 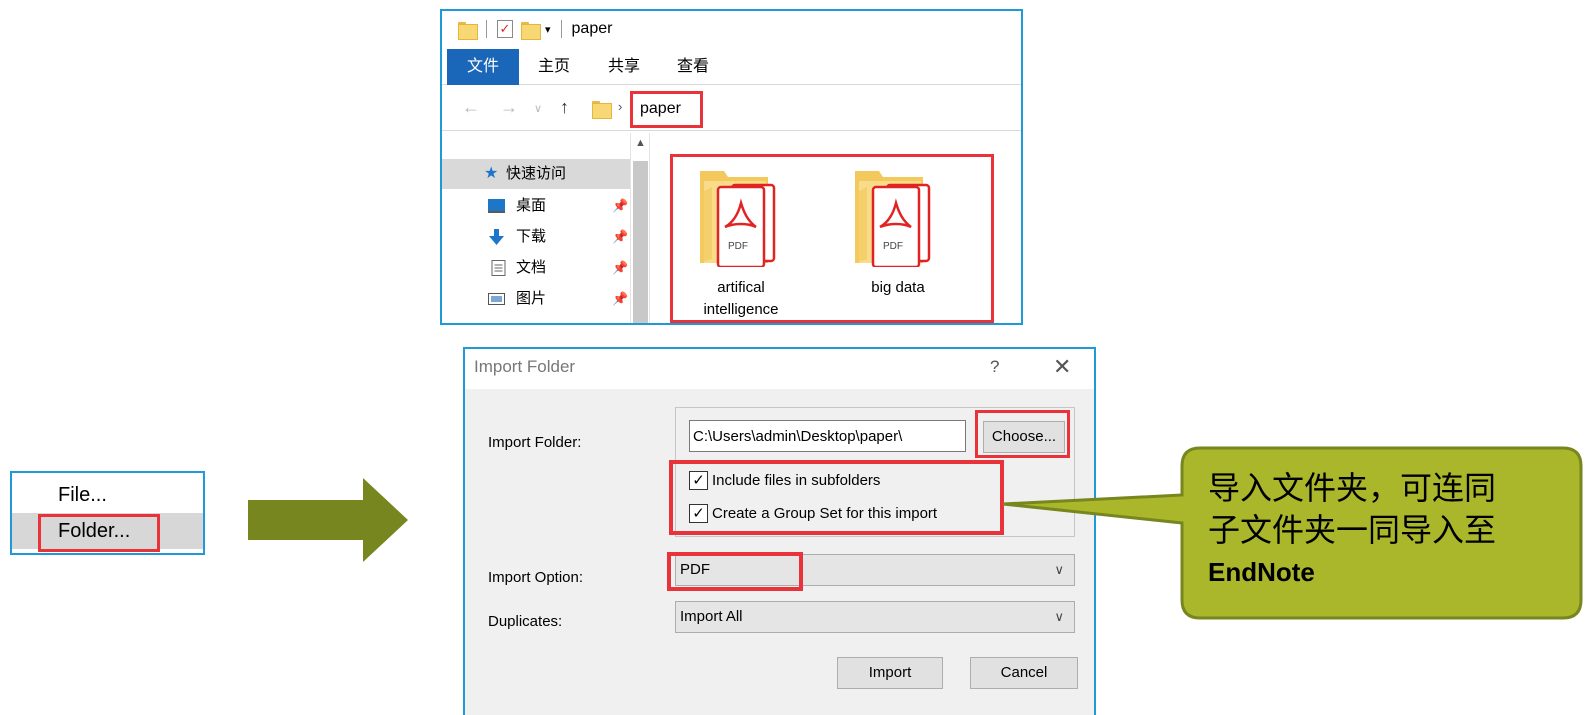 What do you see at coordinates (1352, 488) in the screenshot?
I see `callout-line: 导入文件夹，可连同` at bounding box center [1352, 488].